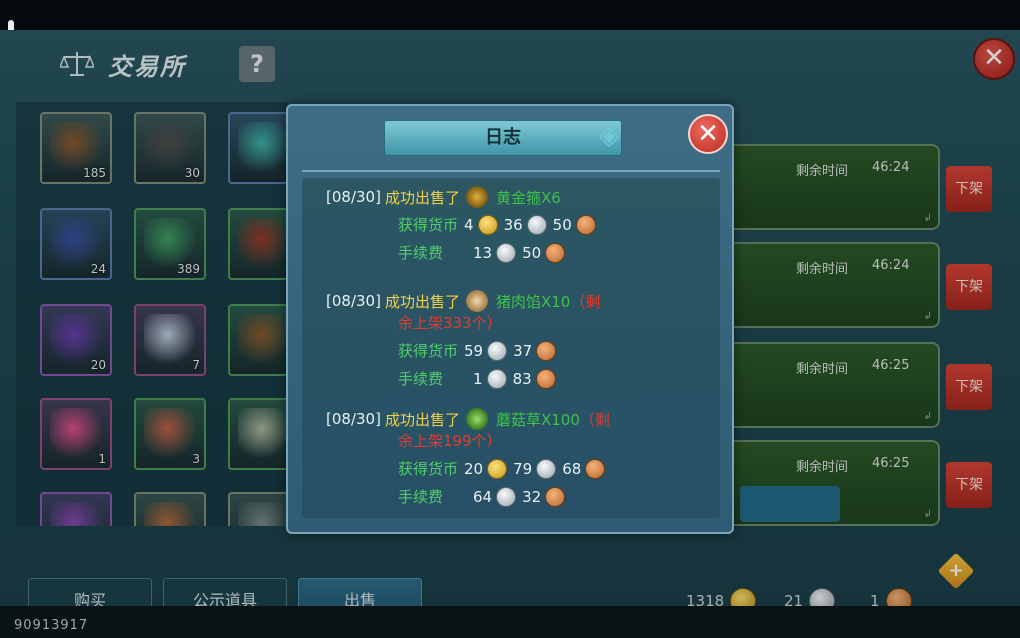  I want to click on silver-amount: 13, so click(483, 252).